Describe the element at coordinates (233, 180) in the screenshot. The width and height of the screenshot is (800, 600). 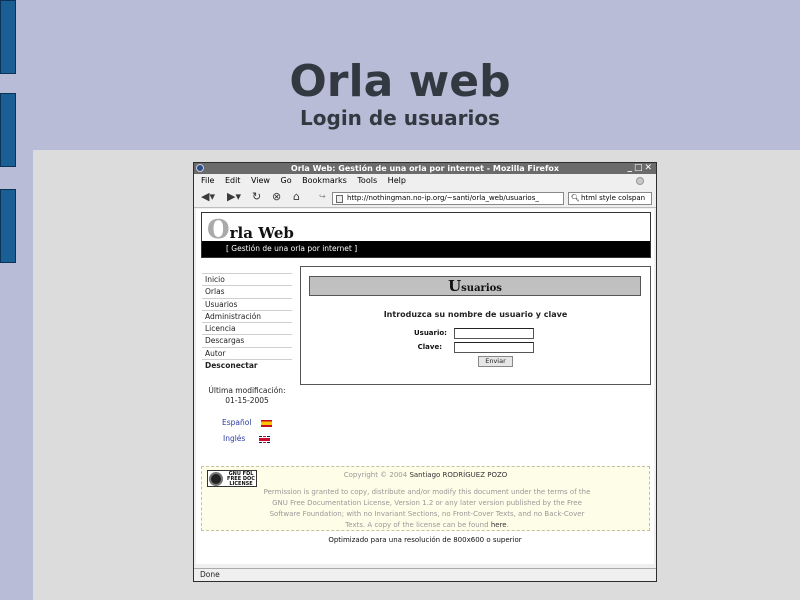
I see `menu-edit: Edit` at that location.